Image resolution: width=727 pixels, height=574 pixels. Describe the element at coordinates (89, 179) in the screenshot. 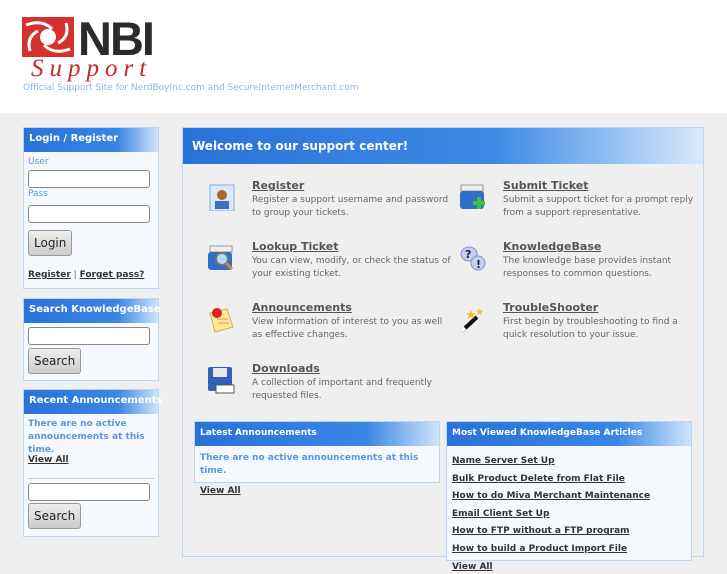

I see `username-input` at that location.